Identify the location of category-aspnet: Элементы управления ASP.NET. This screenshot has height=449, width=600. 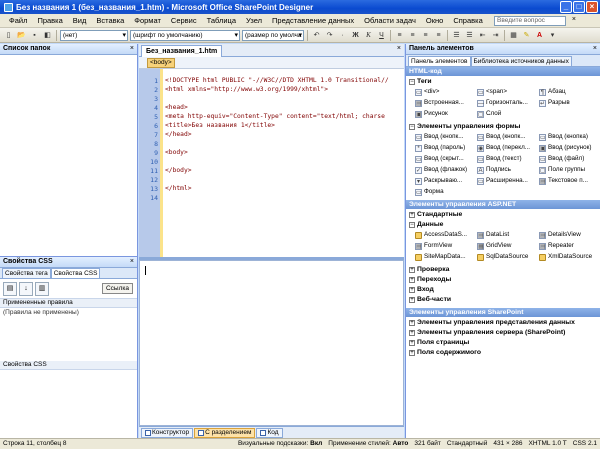
(503, 205).